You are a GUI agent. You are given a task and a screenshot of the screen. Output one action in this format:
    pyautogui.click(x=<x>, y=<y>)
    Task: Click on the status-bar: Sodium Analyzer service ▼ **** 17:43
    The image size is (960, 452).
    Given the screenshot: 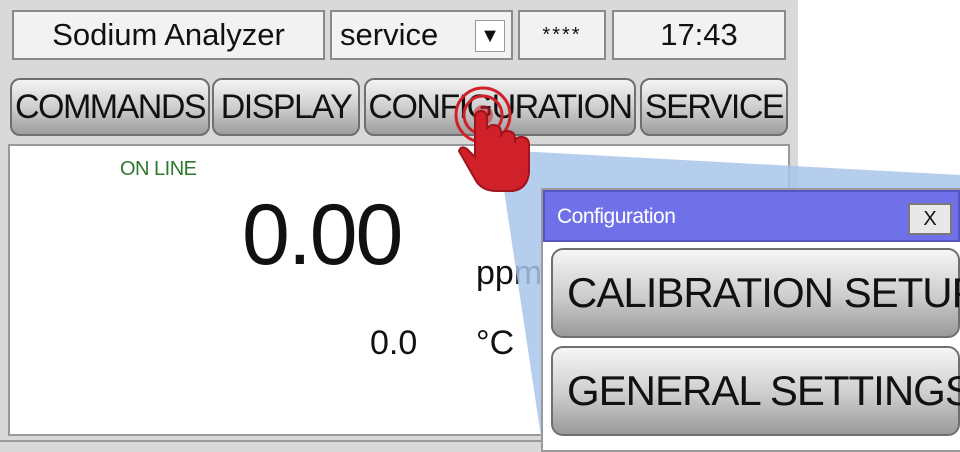 What is the action you would take?
    pyautogui.click(x=399, y=36)
    